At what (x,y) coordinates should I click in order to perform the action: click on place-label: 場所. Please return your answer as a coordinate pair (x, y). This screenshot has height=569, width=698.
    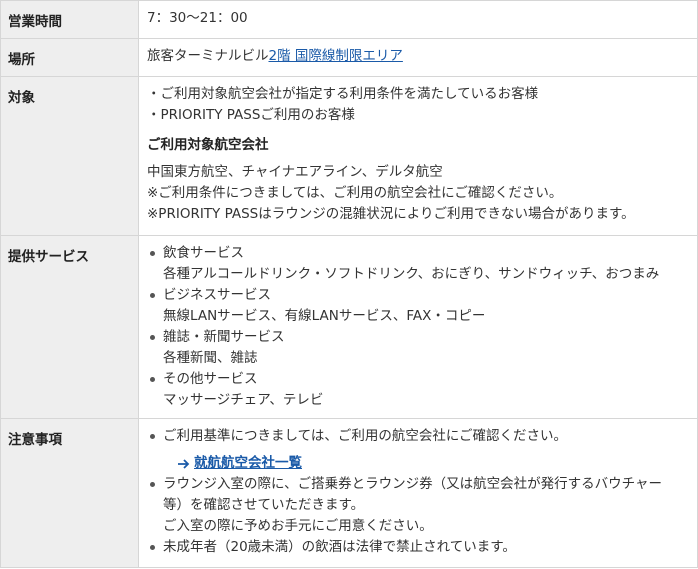
    Looking at the image, I should click on (69, 57).